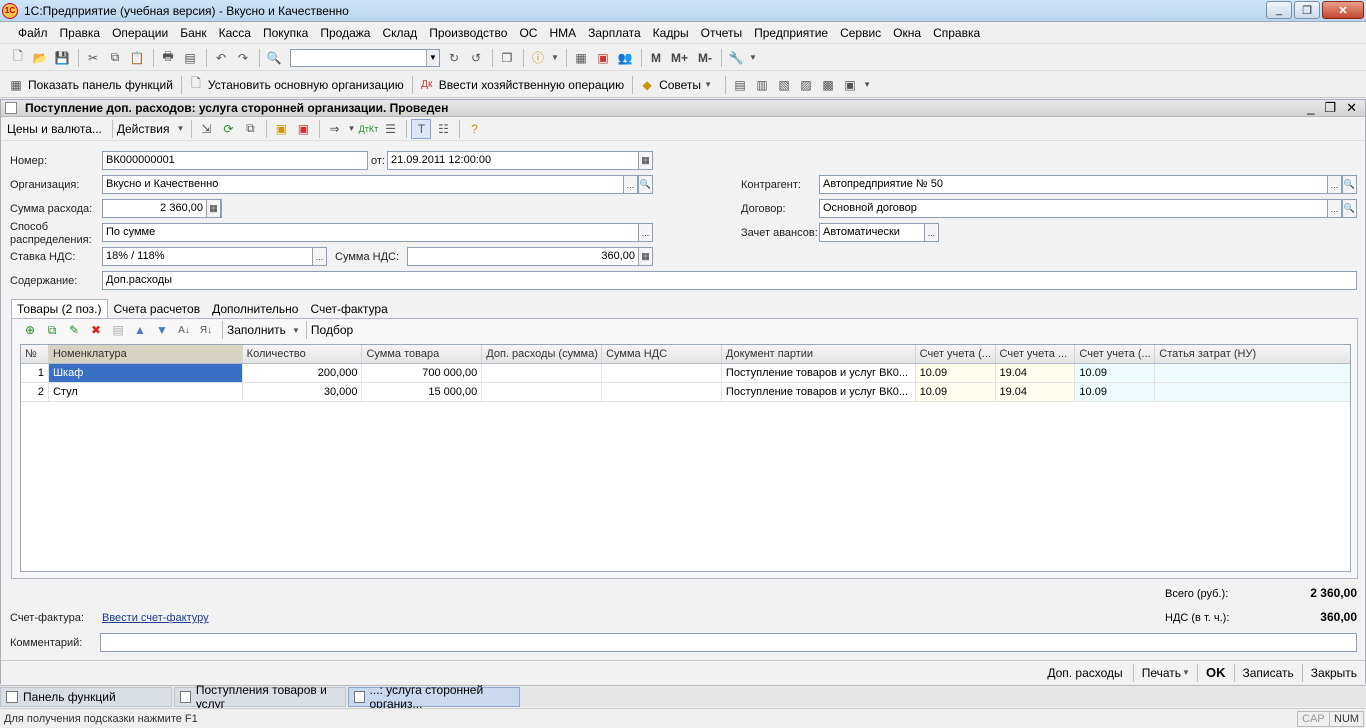  What do you see at coordinates (1268, 673) in the screenshot?
I see `save-button: Записать` at bounding box center [1268, 673].